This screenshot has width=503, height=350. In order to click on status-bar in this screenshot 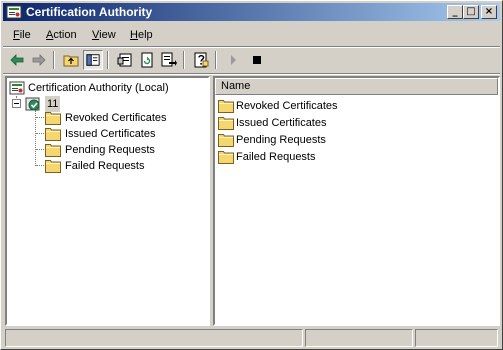, I will do `click(251, 338)`.